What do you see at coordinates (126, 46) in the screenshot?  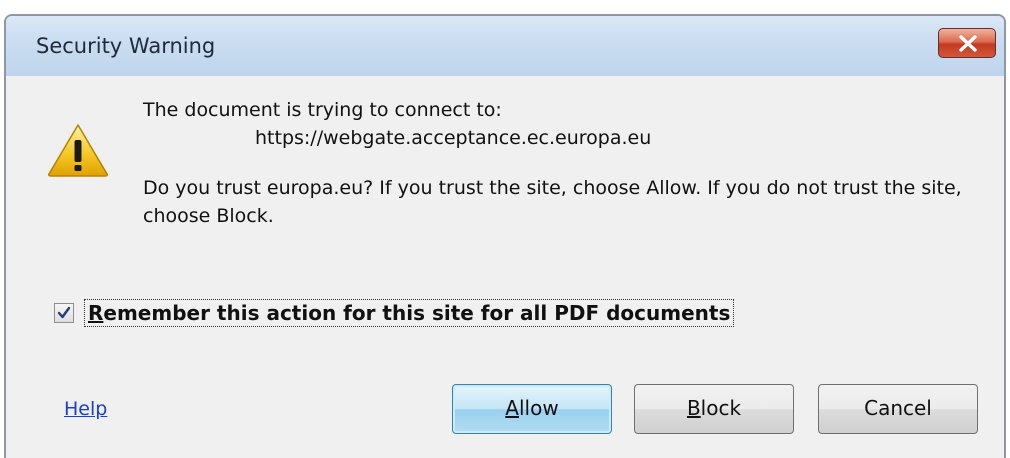 I see `dialog-title: Security Warning` at bounding box center [126, 46].